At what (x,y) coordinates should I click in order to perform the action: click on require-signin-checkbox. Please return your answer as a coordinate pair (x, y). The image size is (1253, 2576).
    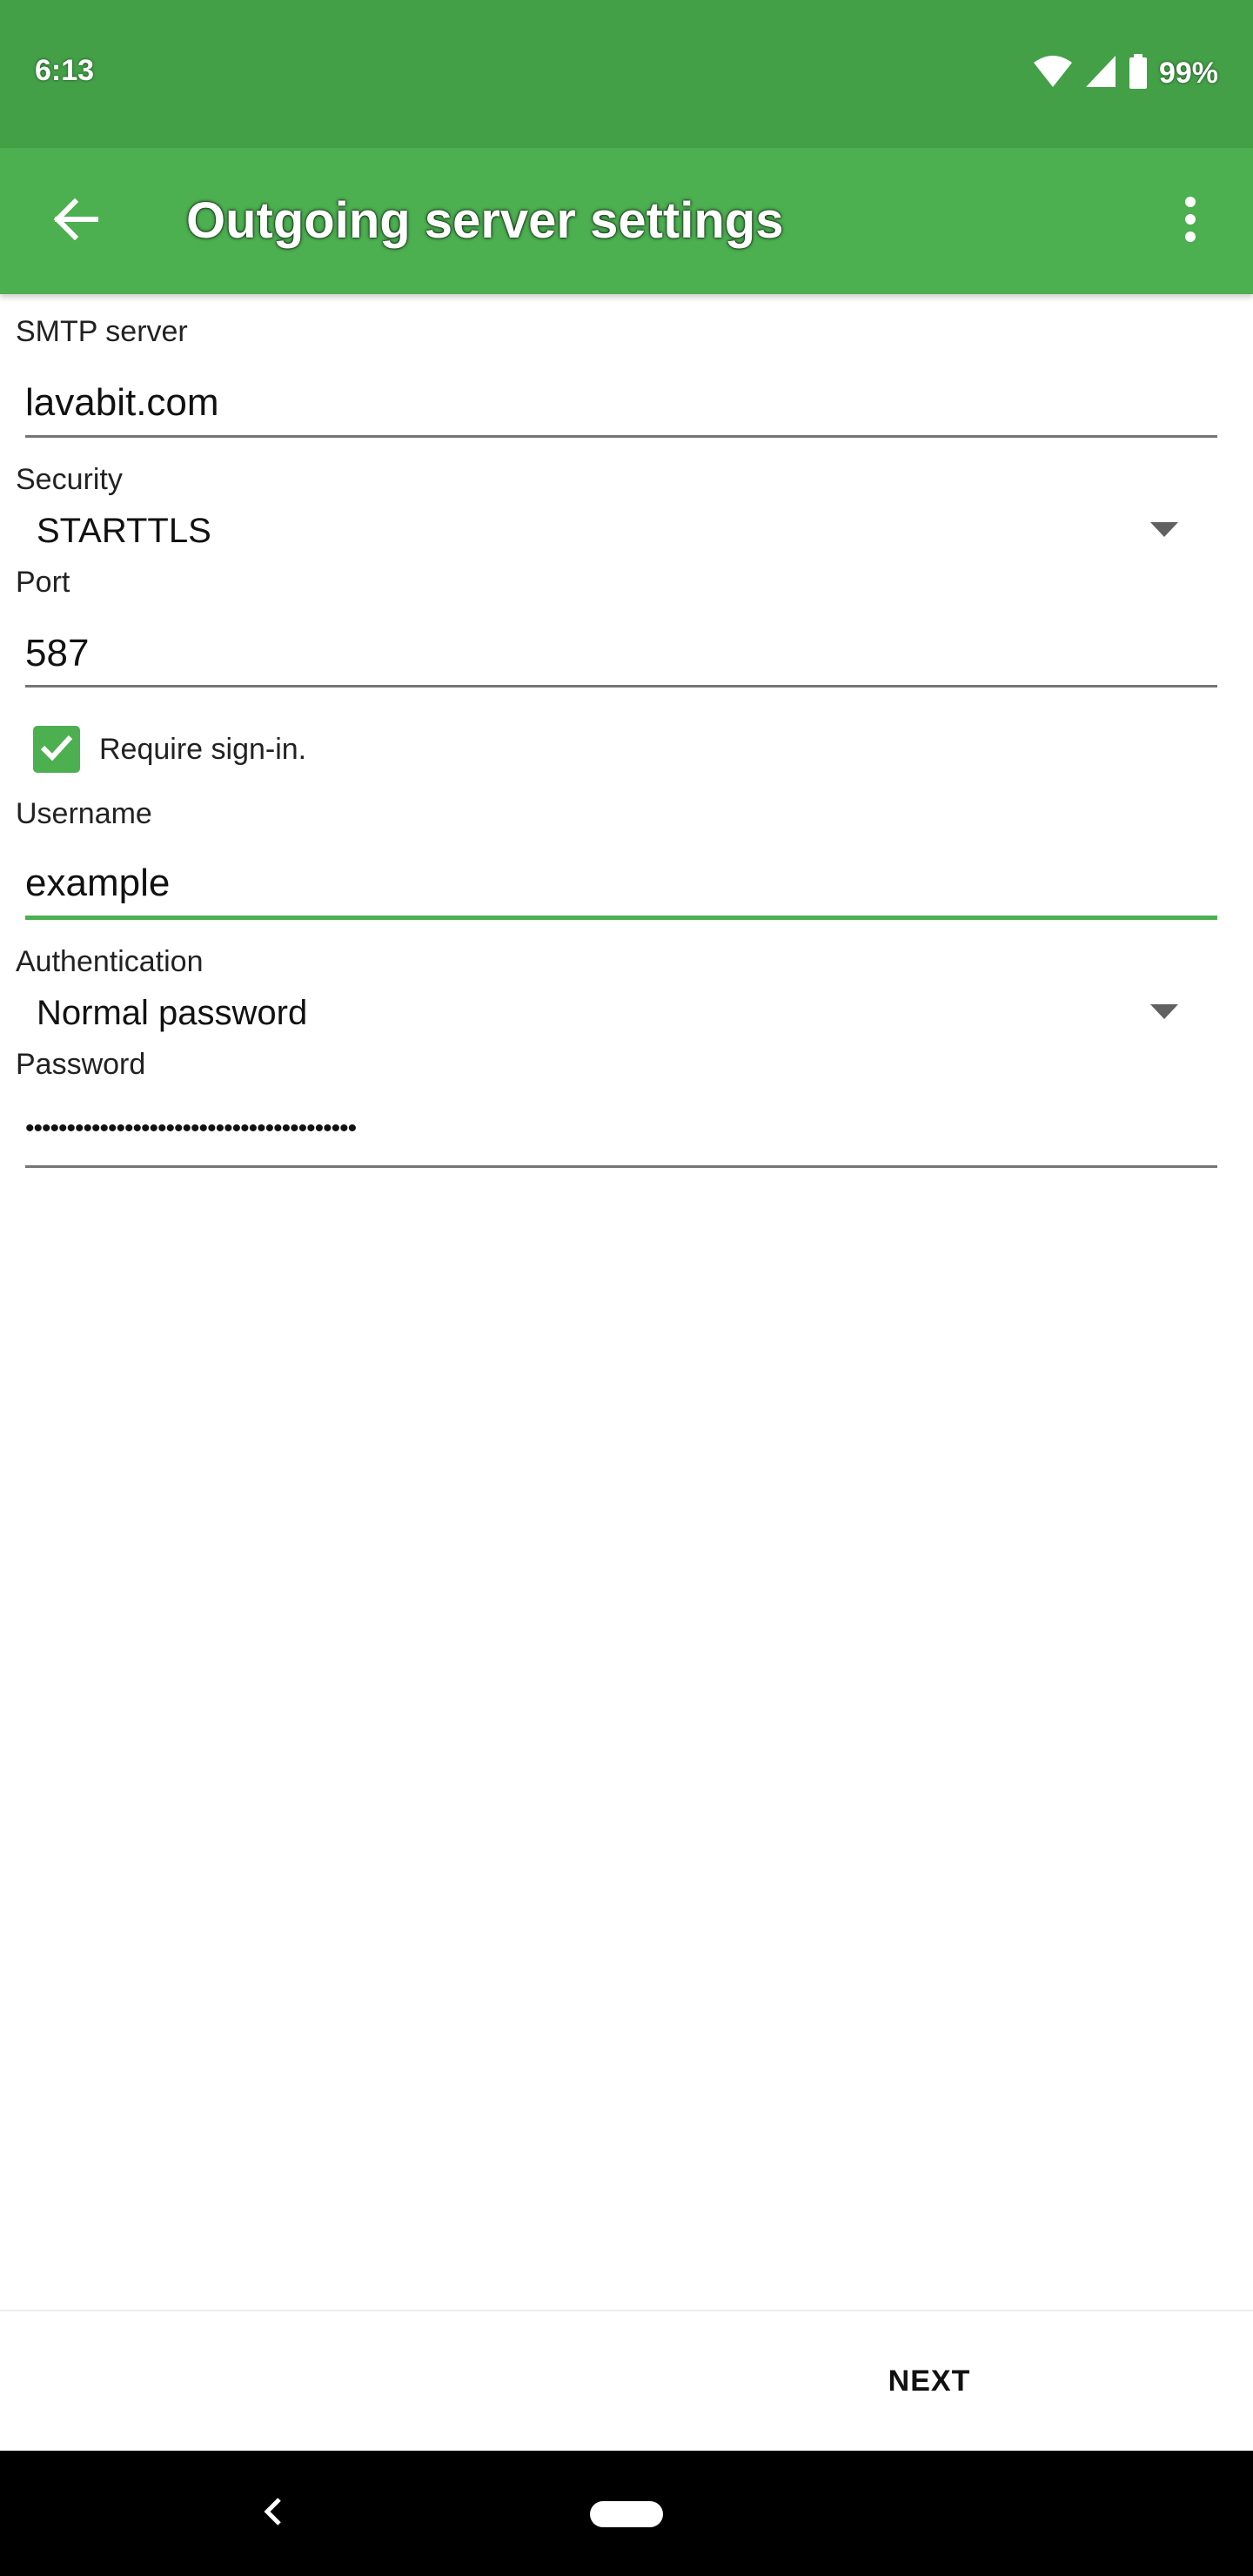
    Looking at the image, I should click on (56, 750).